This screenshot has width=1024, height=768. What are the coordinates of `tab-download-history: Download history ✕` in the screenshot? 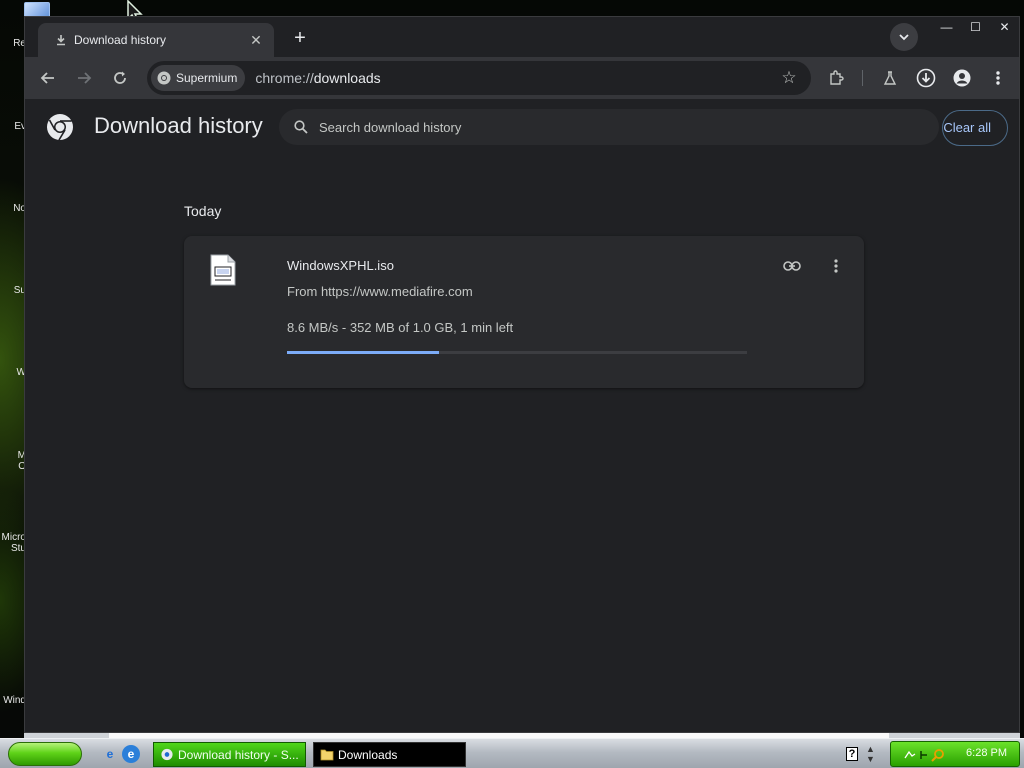 It's located at (156, 40).